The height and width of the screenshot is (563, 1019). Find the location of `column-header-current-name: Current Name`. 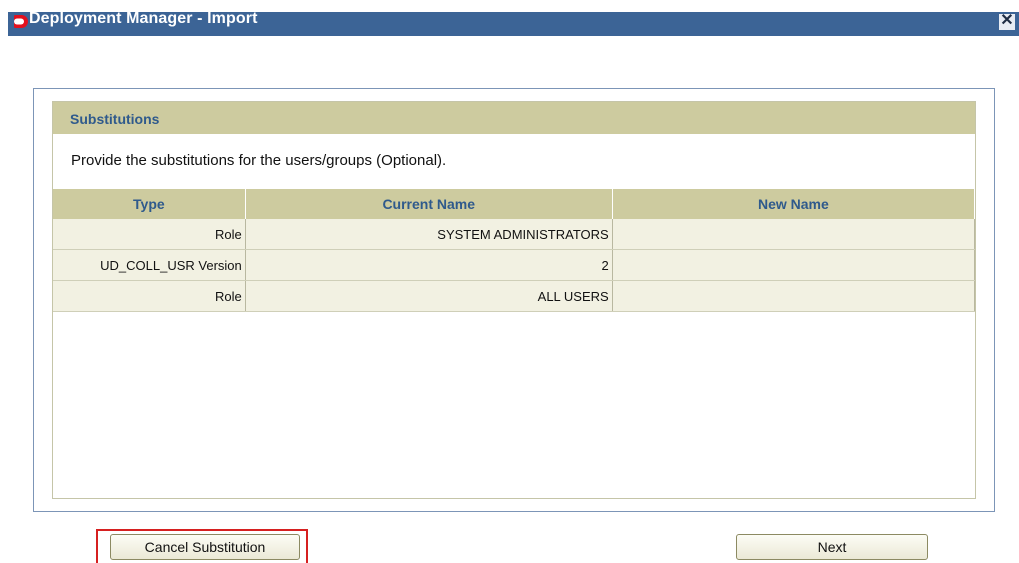

column-header-current-name: Current Name is located at coordinates (429, 204).